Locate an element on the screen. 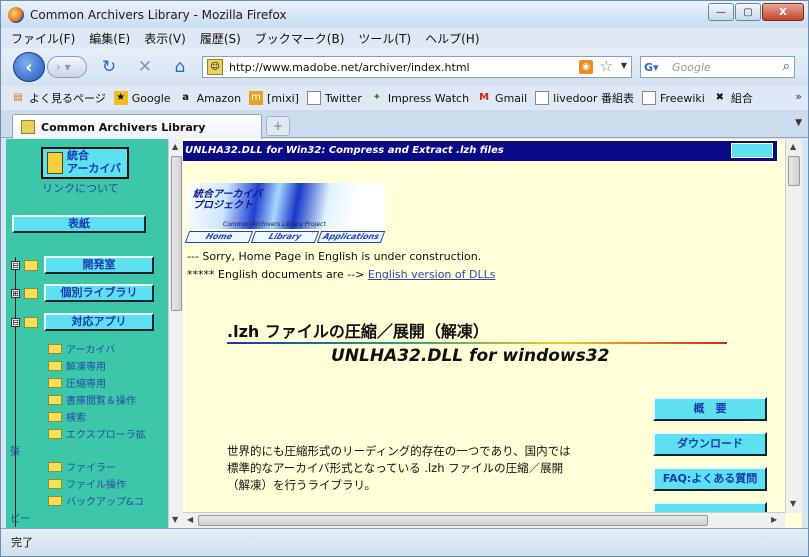 This screenshot has width=809, height=557. minimize-button: — is located at coordinates (721, 12).